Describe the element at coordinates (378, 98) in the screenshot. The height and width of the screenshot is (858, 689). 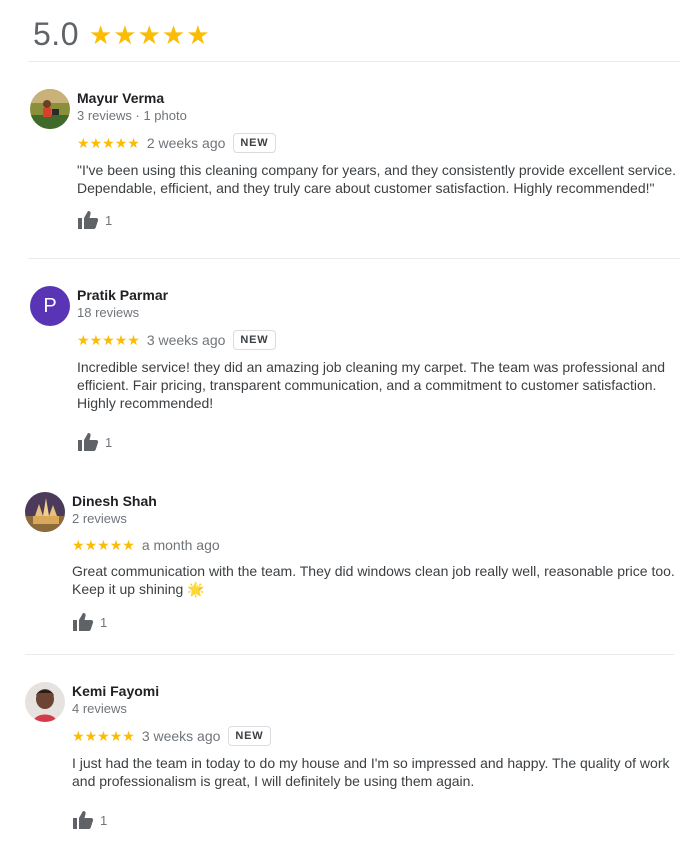
I see `reviewer-name: Mayur Verma` at that location.